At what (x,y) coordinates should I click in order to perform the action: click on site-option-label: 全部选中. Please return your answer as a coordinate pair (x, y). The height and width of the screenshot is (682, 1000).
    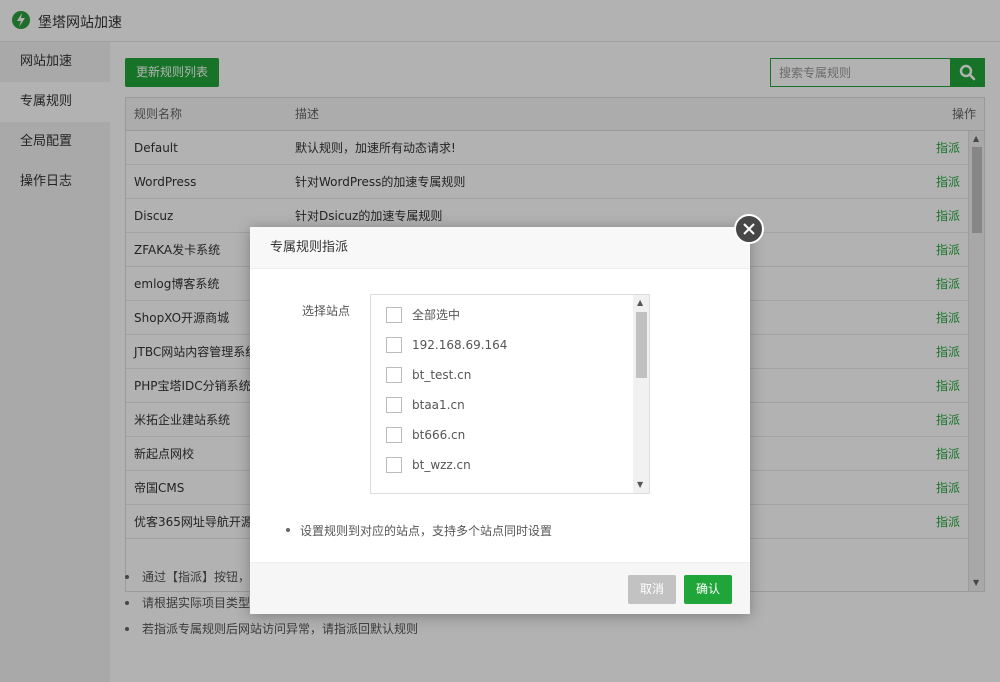
    Looking at the image, I should click on (436, 315).